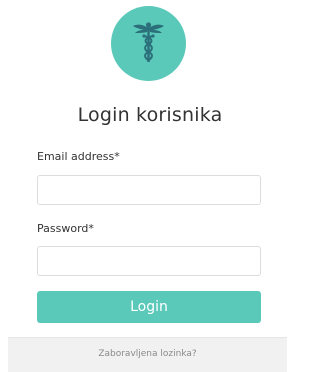  I want to click on logo-badge, so click(148, 43).